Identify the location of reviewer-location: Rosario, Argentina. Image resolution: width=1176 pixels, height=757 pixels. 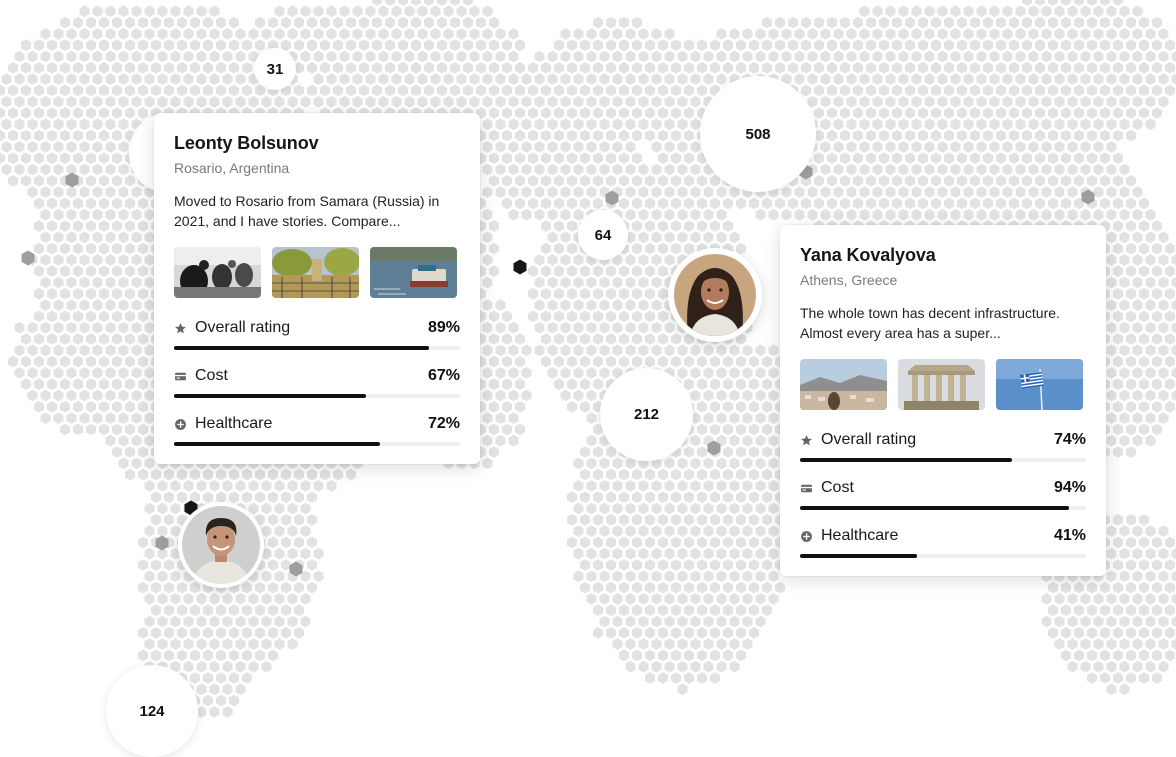
(317, 168).